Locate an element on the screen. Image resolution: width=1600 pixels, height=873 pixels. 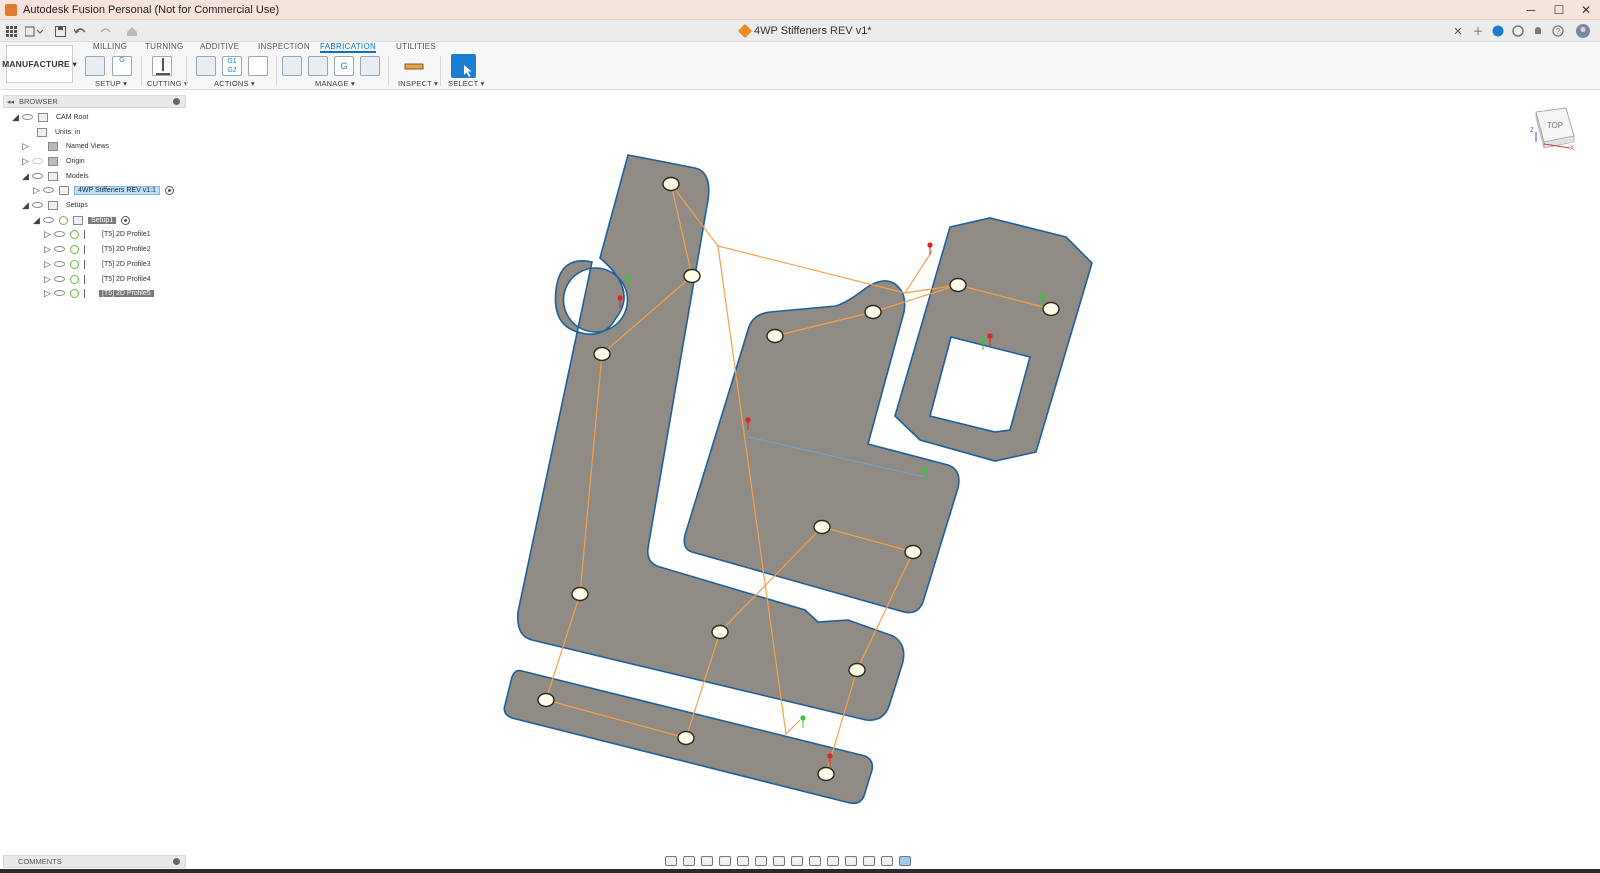
help-icon: ? is located at coordinates (1558, 31).